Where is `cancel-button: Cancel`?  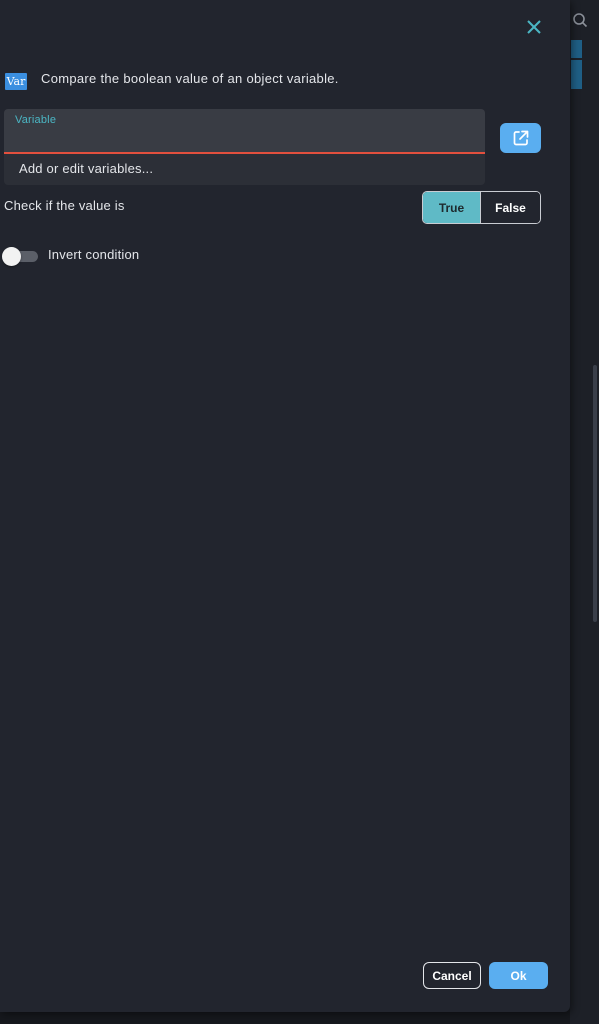 cancel-button: Cancel is located at coordinates (452, 975).